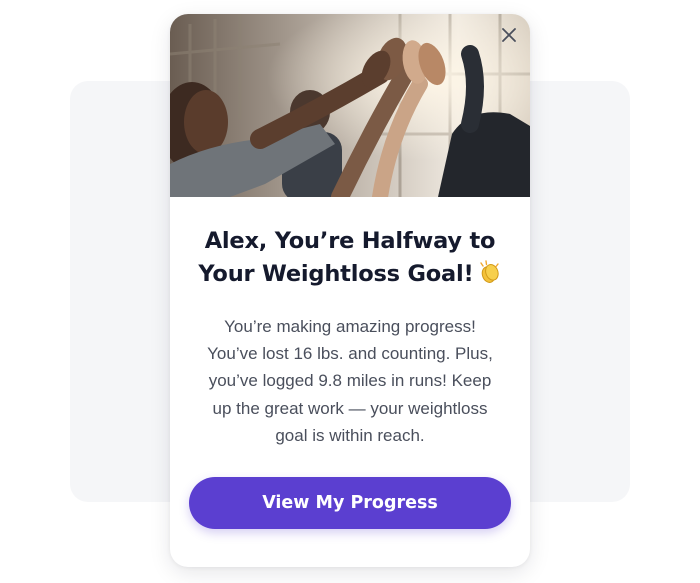 The width and height of the screenshot is (700, 583). Describe the element at coordinates (350, 435) in the screenshot. I see `body-line-5: goal is within reach.` at that location.